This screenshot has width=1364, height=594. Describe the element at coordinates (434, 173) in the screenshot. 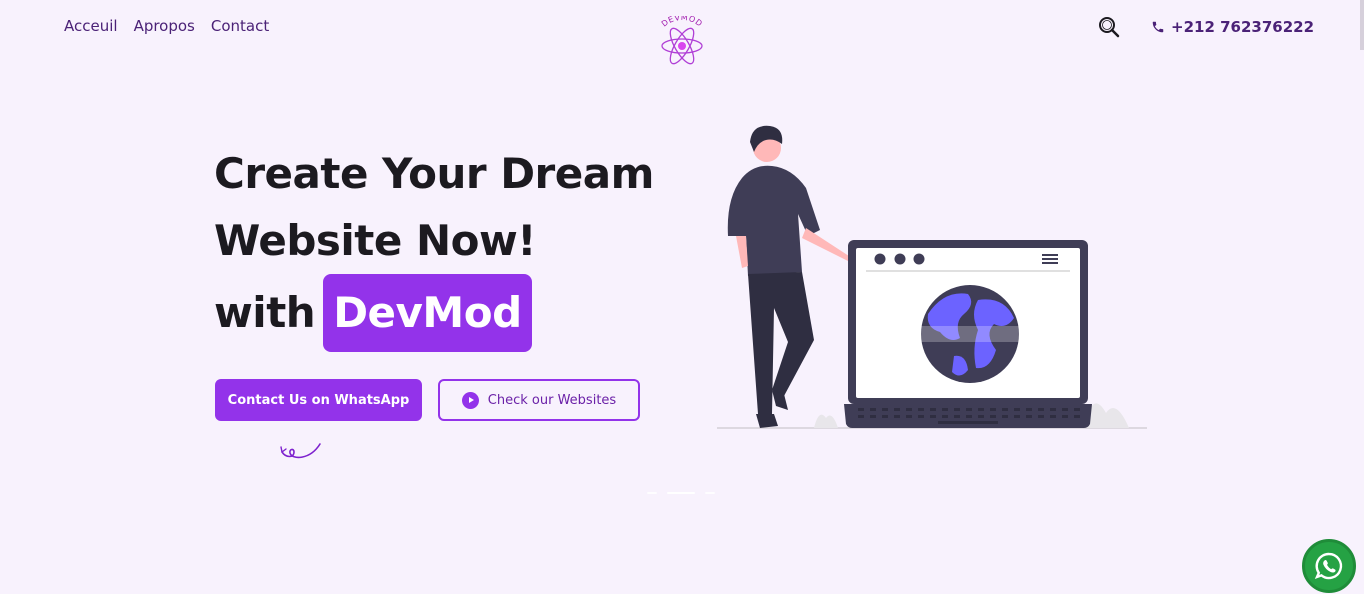

I see `hero-line-1: Create Your Dream` at that location.